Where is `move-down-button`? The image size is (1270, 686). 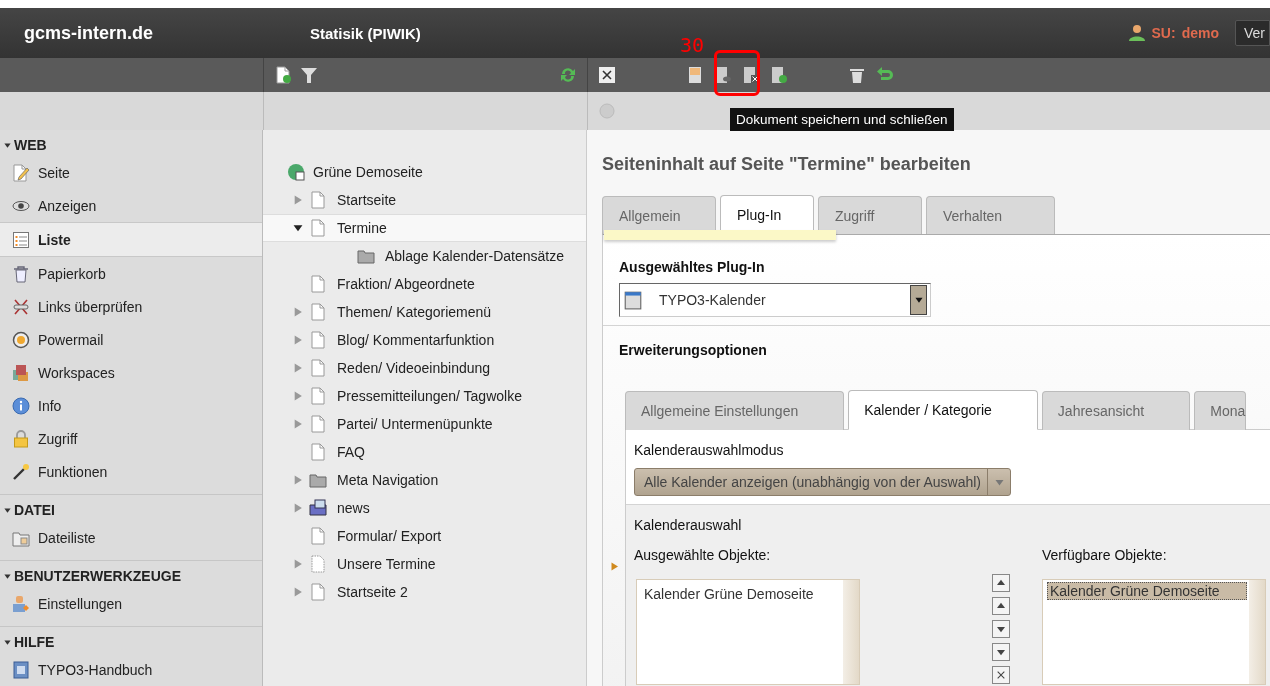 move-down-button is located at coordinates (1001, 629).